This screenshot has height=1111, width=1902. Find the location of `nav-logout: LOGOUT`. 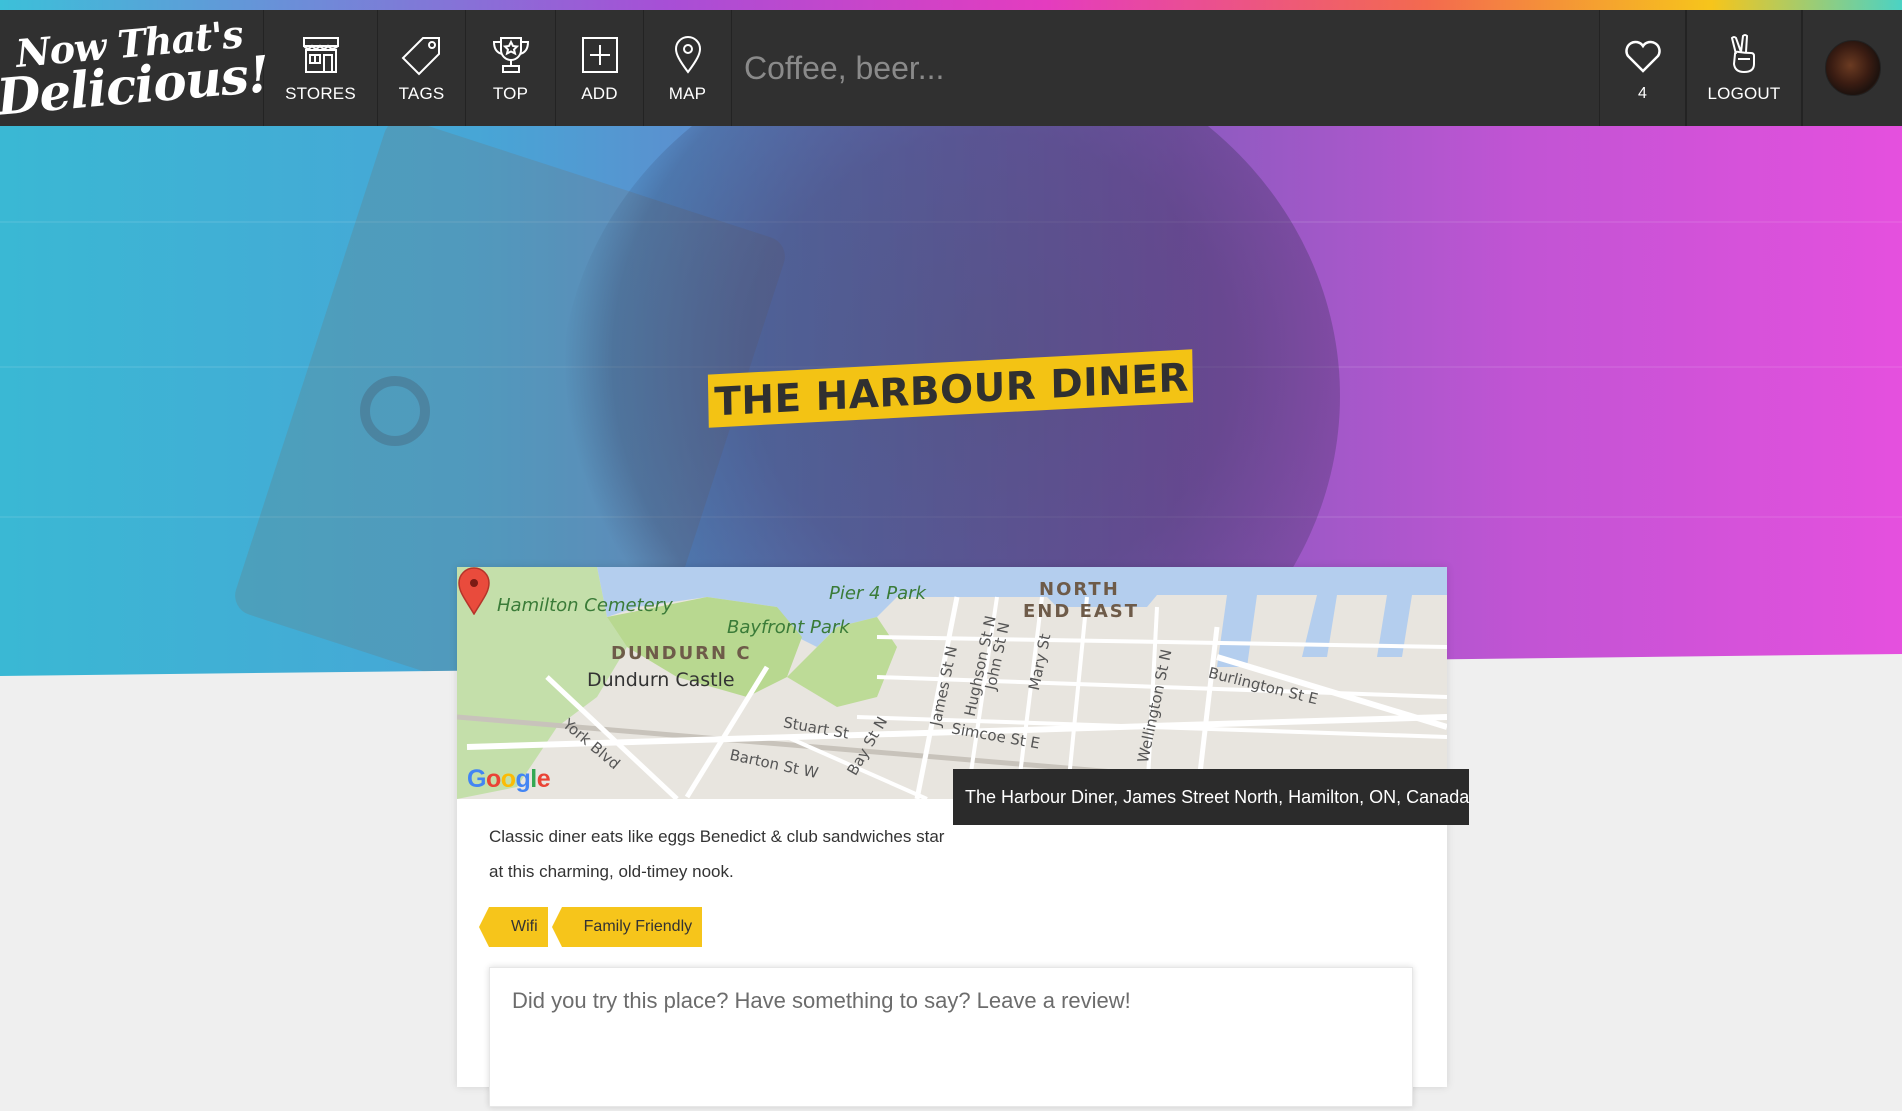

nav-logout: LOGOUT is located at coordinates (1744, 68).